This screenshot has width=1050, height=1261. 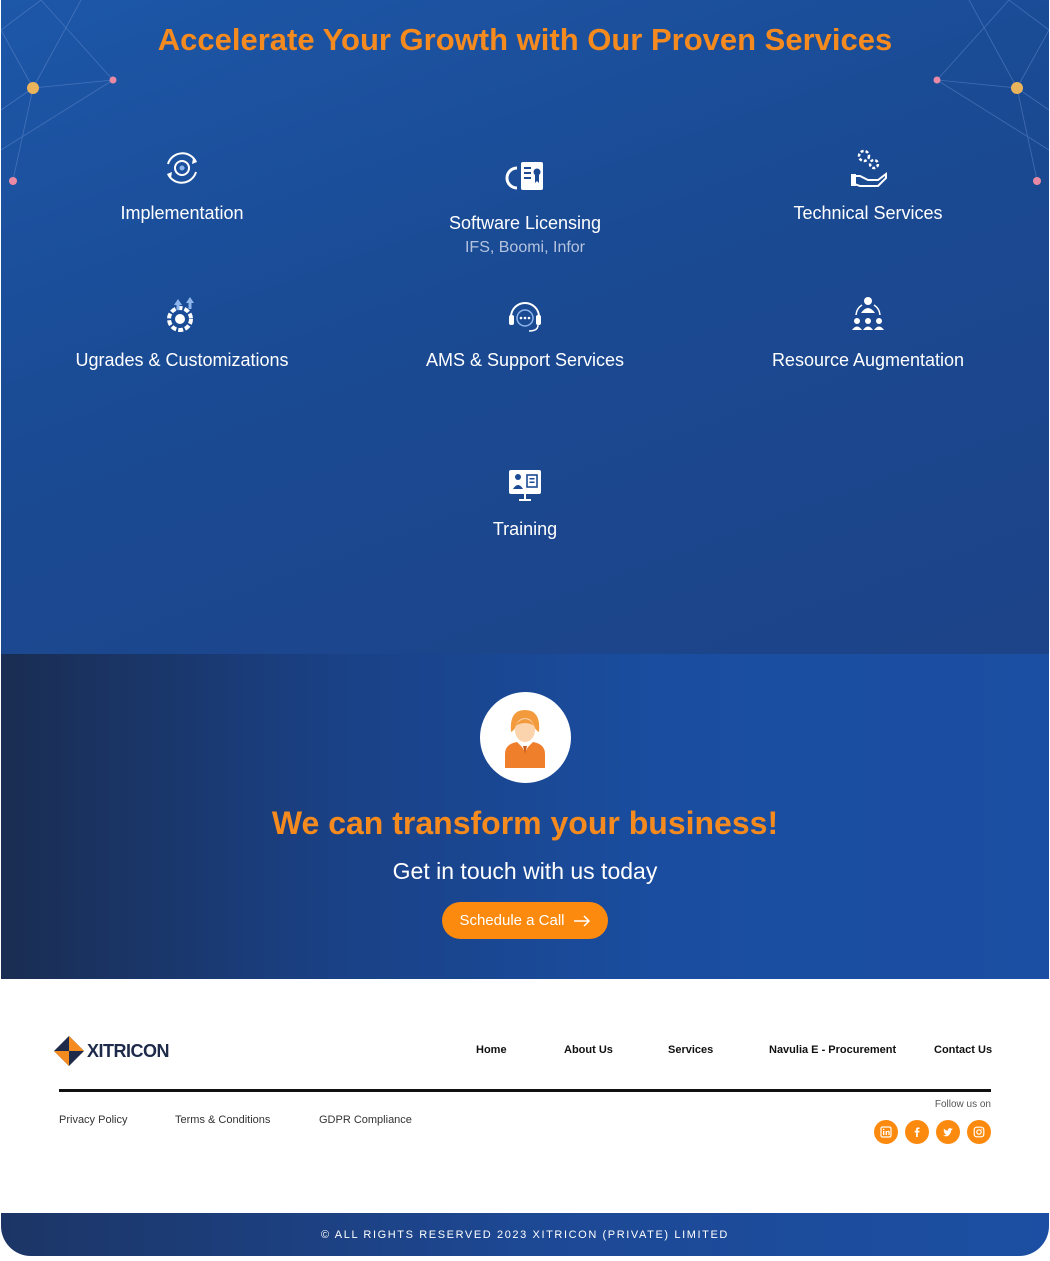 I want to click on nav-services: Services, so click(x=690, y=1050).